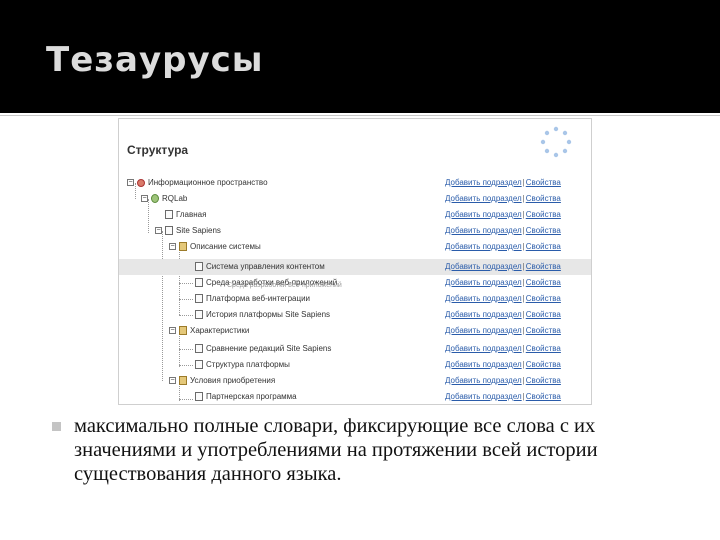 This screenshot has height=540, width=720. What do you see at coordinates (208, 182) in the screenshot?
I see `tree-node-label: Информационное пространство` at bounding box center [208, 182].